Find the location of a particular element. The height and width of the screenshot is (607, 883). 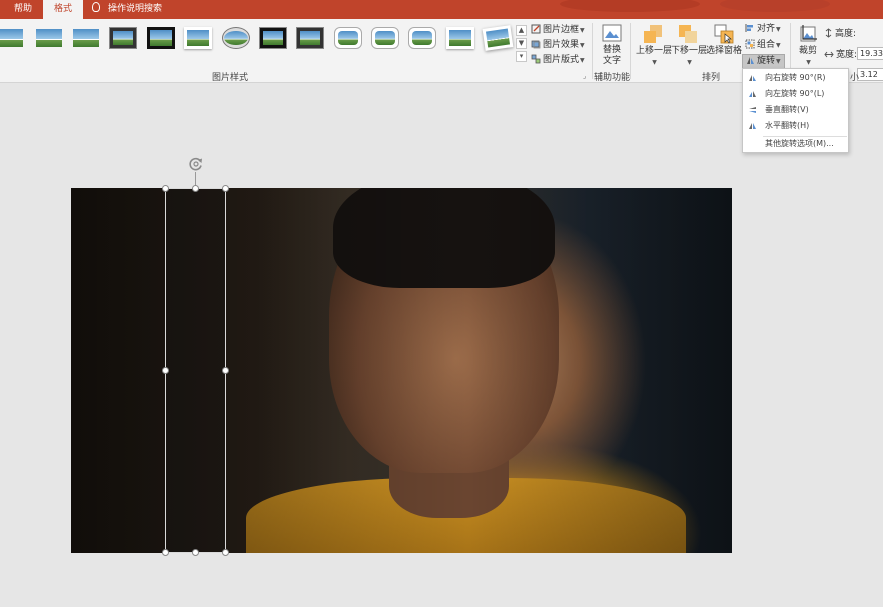

width-label: 宽度: is located at coordinates (847, 55).